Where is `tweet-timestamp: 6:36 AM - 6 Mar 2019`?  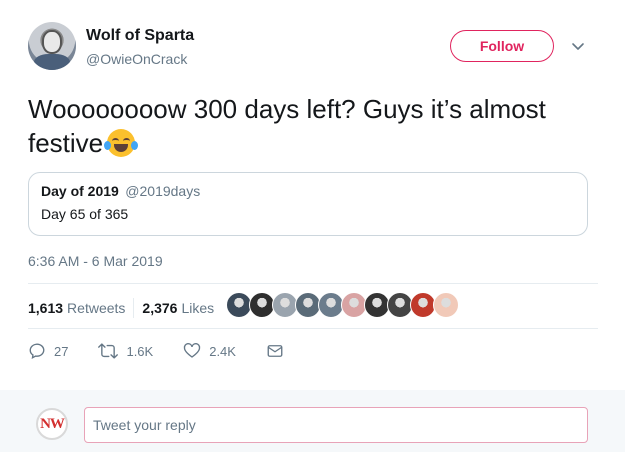
tweet-timestamp: 6:36 AM - 6 Mar 2019 is located at coordinates (95, 261).